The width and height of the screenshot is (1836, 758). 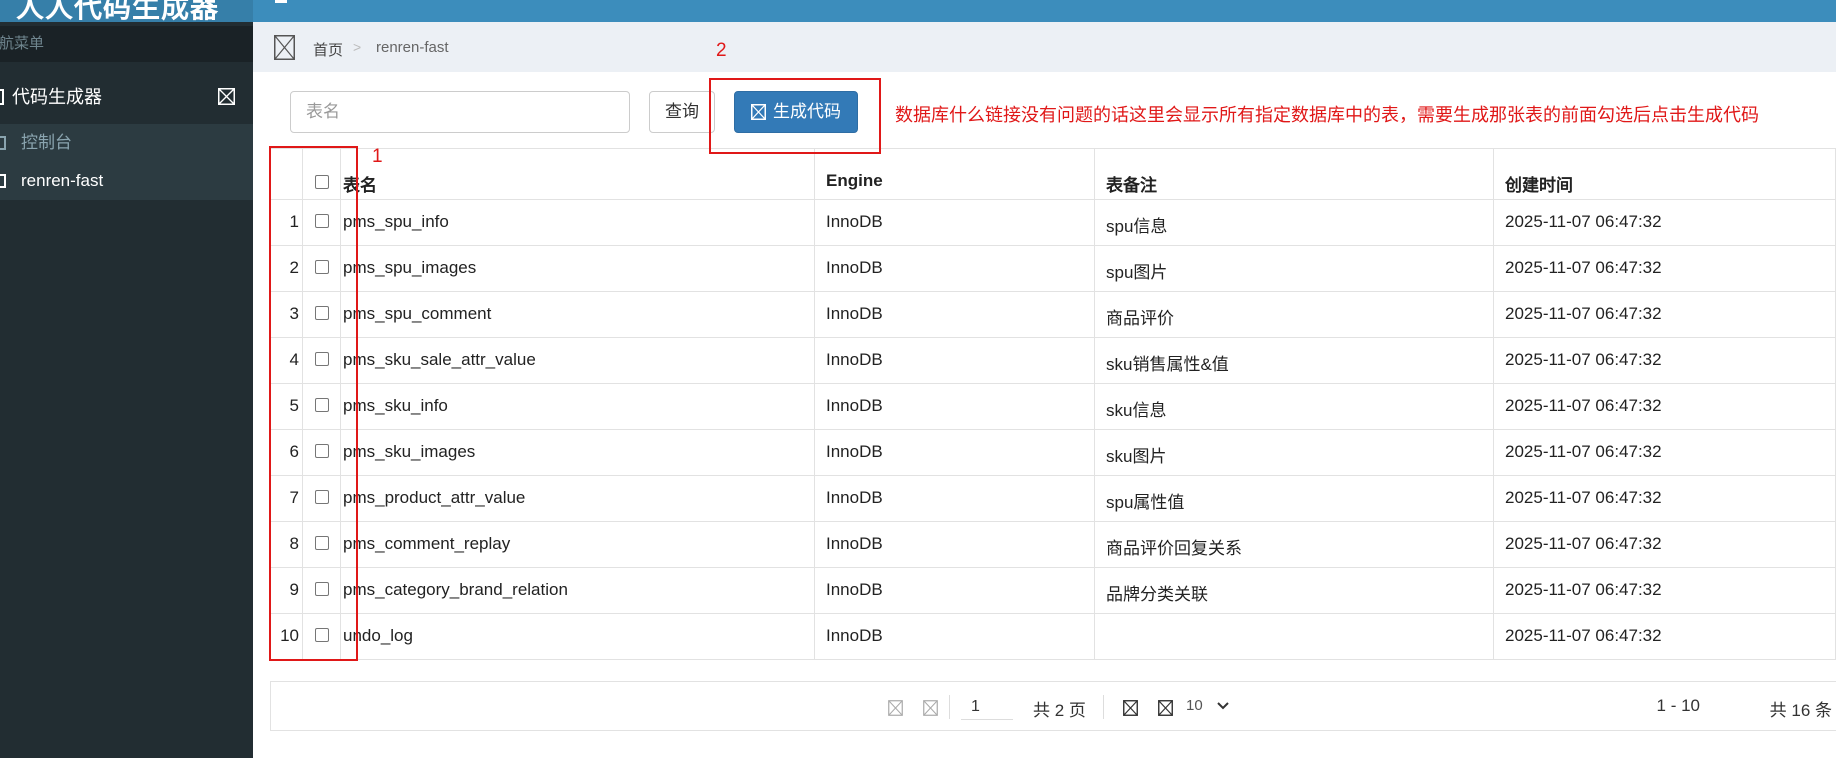 I want to click on cell-table-name-text: pms_category_brand_relation, so click(x=455, y=589).